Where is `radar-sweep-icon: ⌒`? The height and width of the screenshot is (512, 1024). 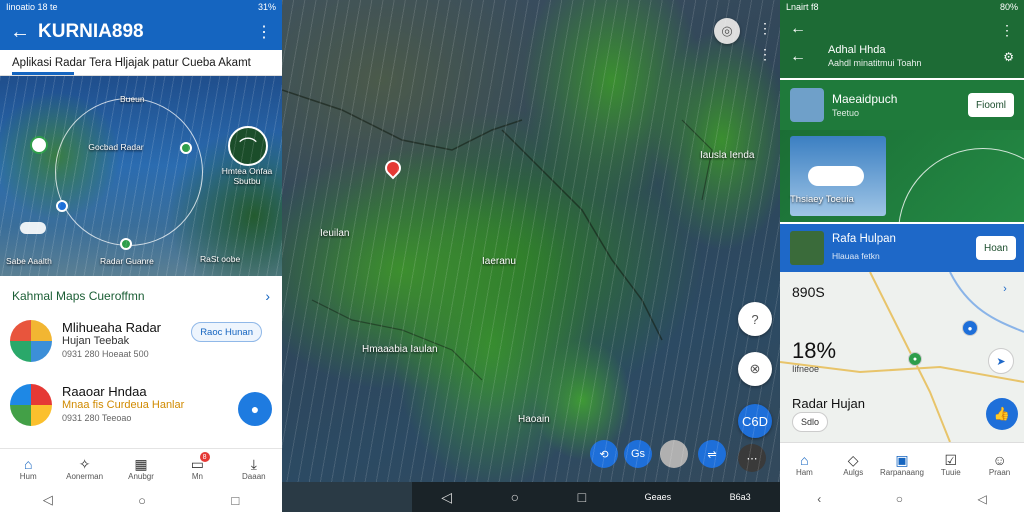
radar-sweep-icon: ⌒ is located at coordinates (248, 146).